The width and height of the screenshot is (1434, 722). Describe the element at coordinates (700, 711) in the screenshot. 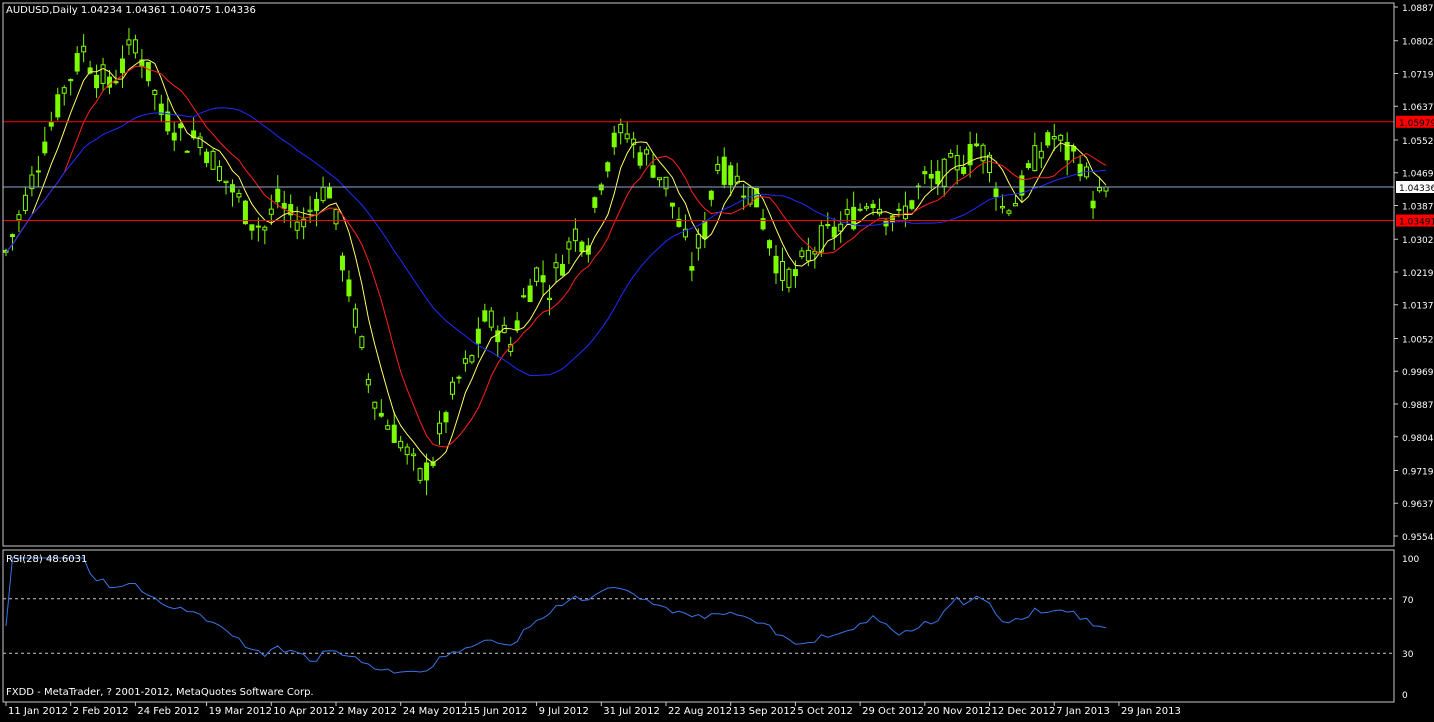

I see `time-tick-label: 22 Aug 2012` at that location.